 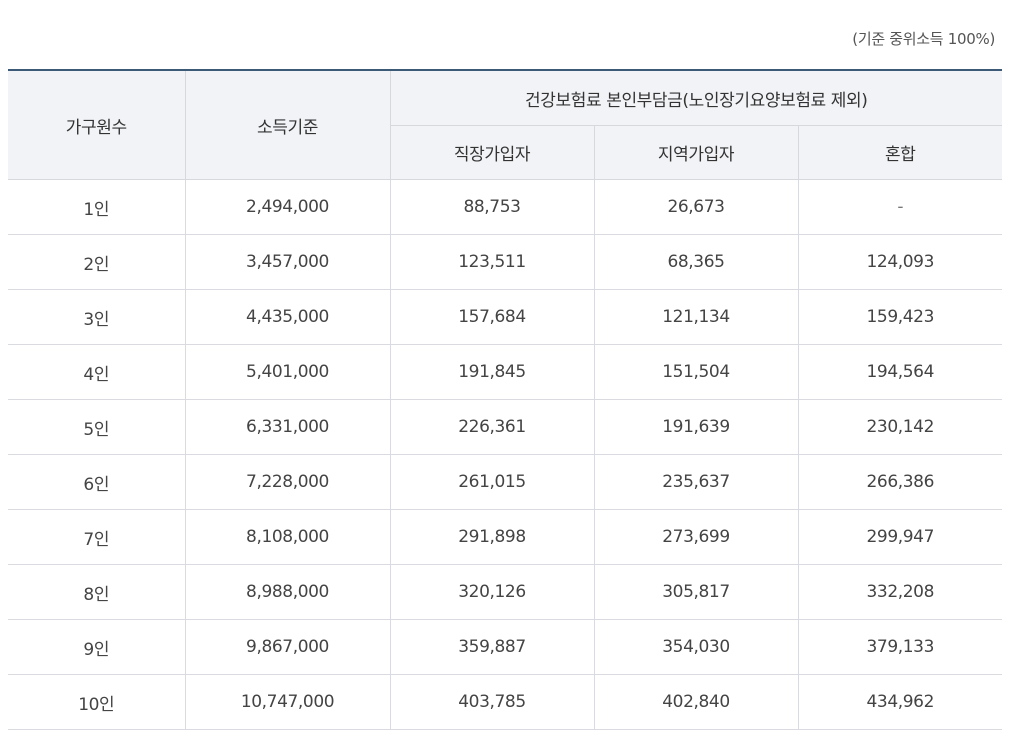 I want to click on cell-mixed: 379,133, so click(x=900, y=647).